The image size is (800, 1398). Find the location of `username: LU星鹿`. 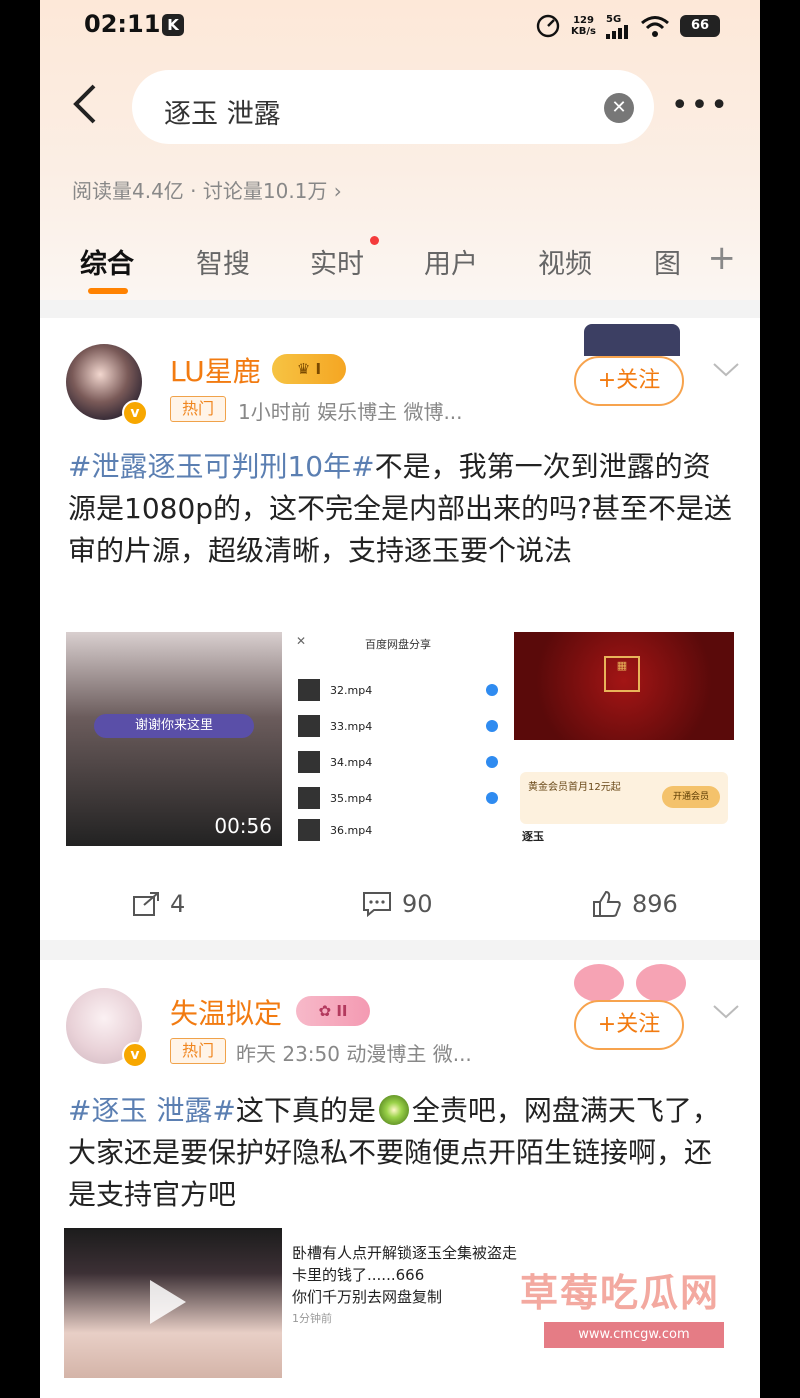

username: LU星鹿 is located at coordinates (215, 370).